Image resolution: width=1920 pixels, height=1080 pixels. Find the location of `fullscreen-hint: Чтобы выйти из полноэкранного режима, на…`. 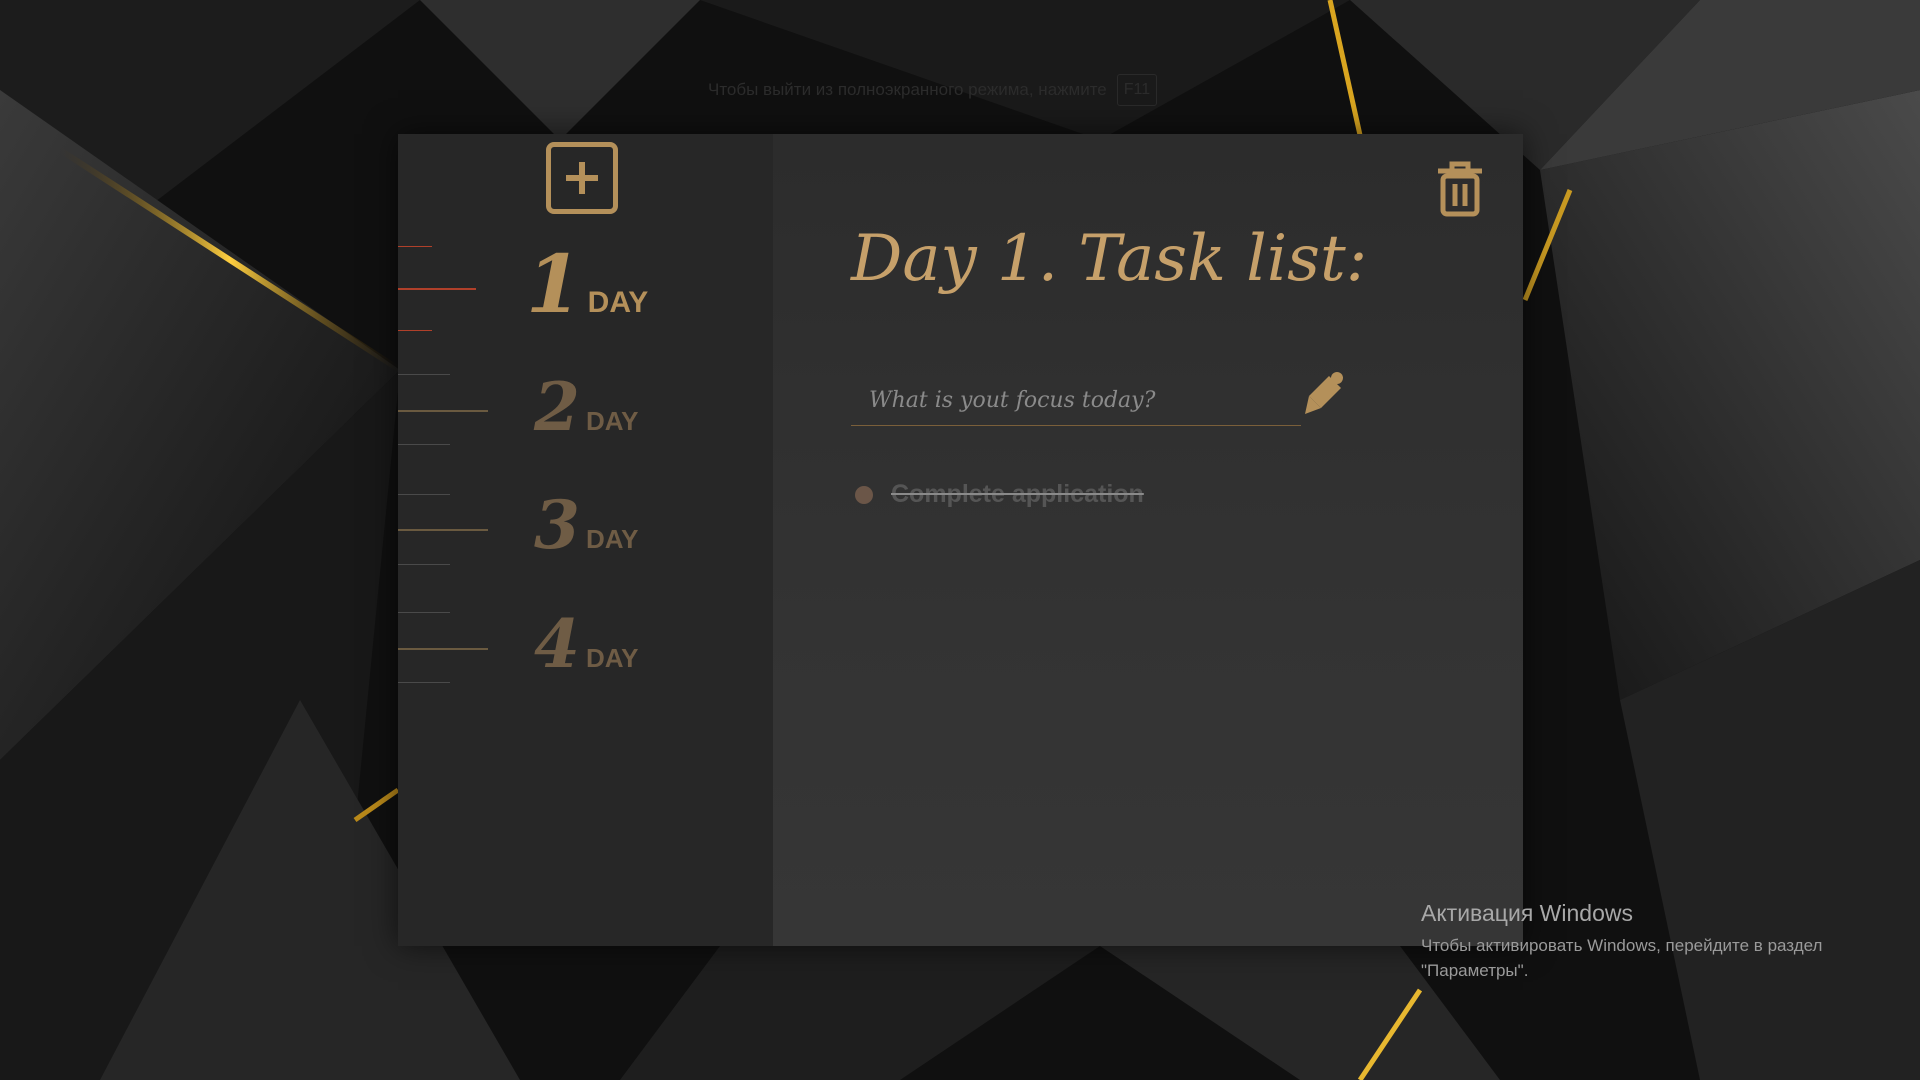

fullscreen-hint: Чтобы выйти из полноэкранного режима, на… is located at coordinates (933, 90).